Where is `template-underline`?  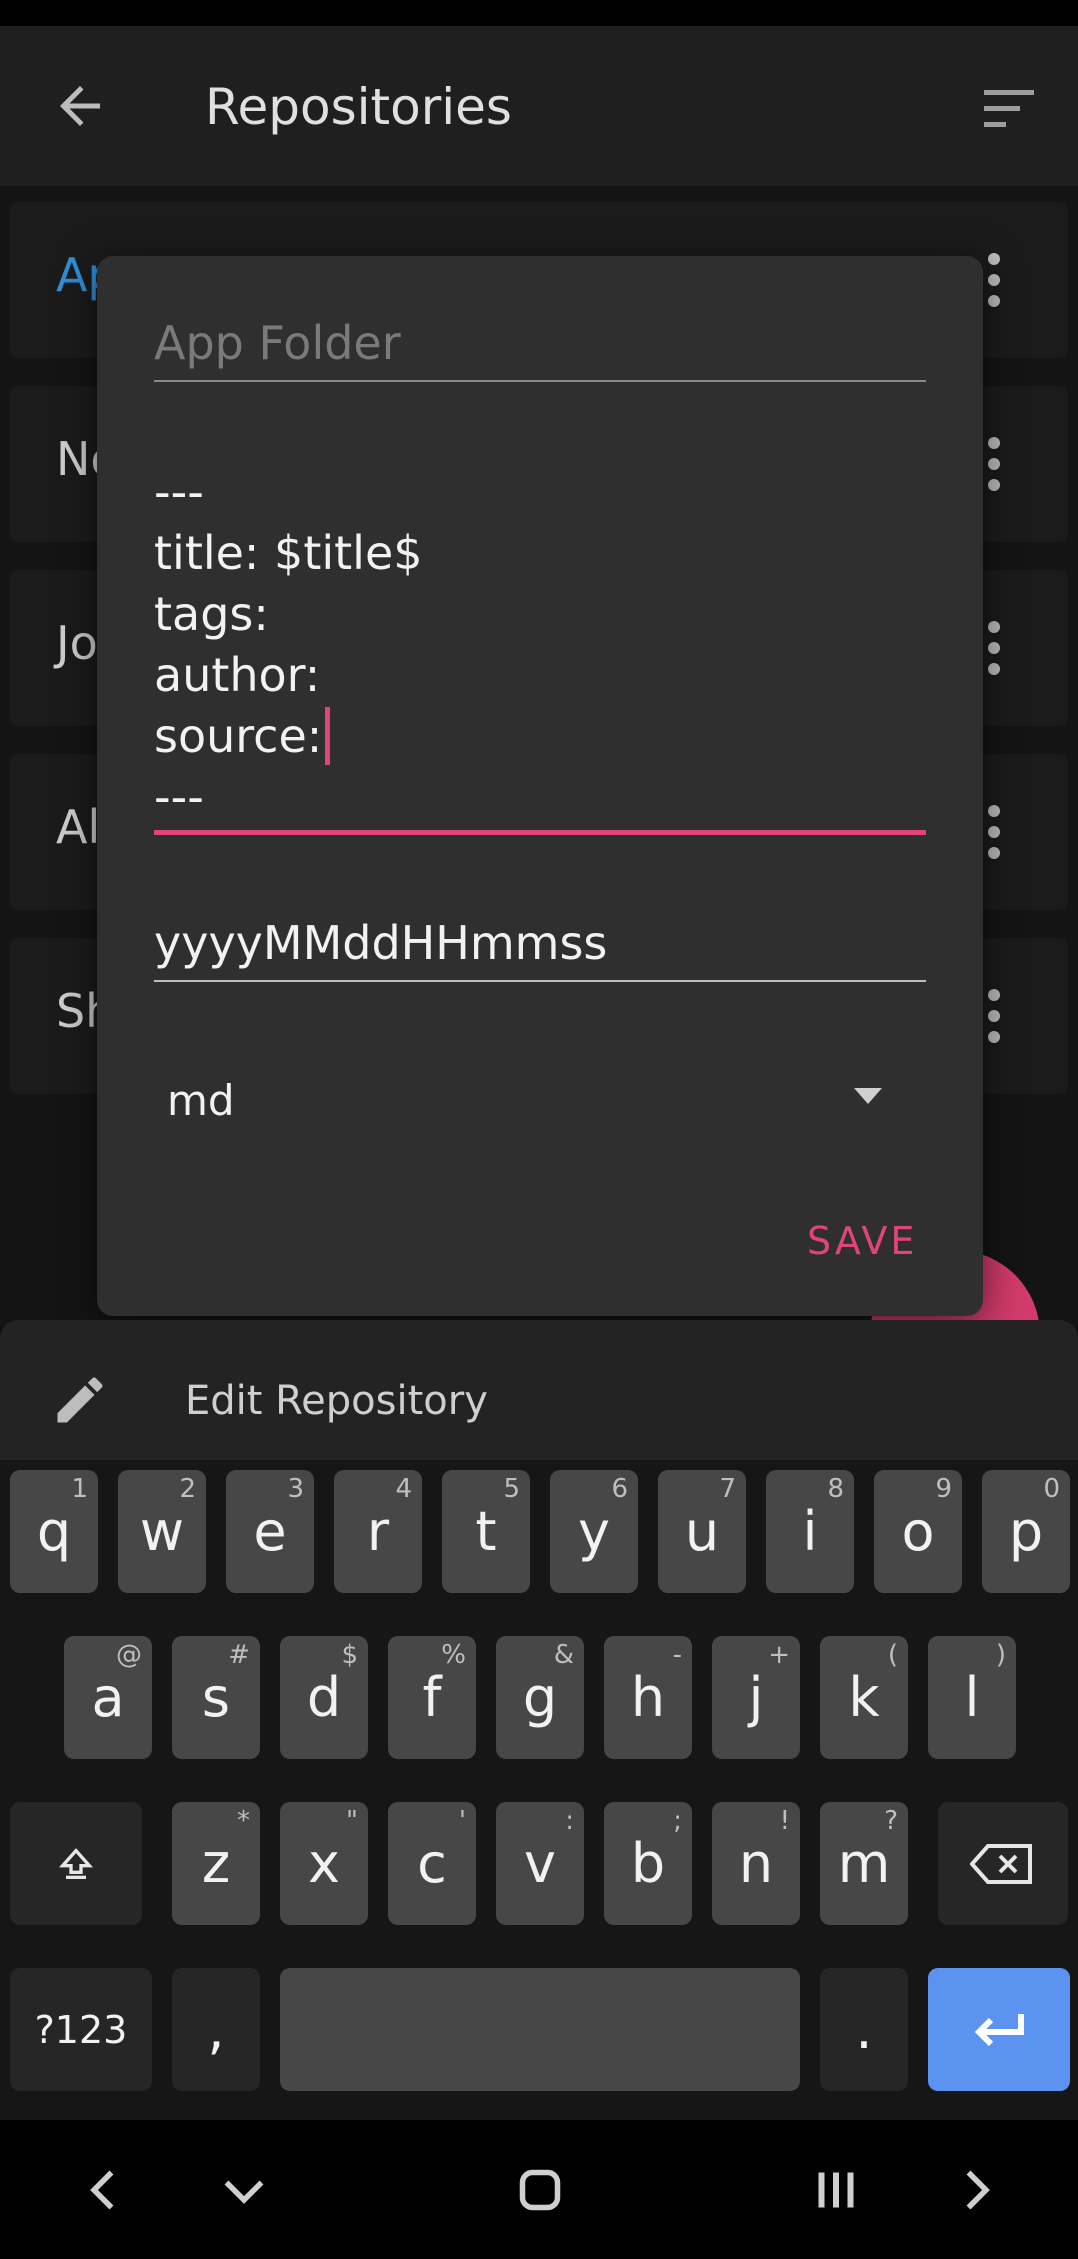
template-underline is located at coordinates (540, 832).